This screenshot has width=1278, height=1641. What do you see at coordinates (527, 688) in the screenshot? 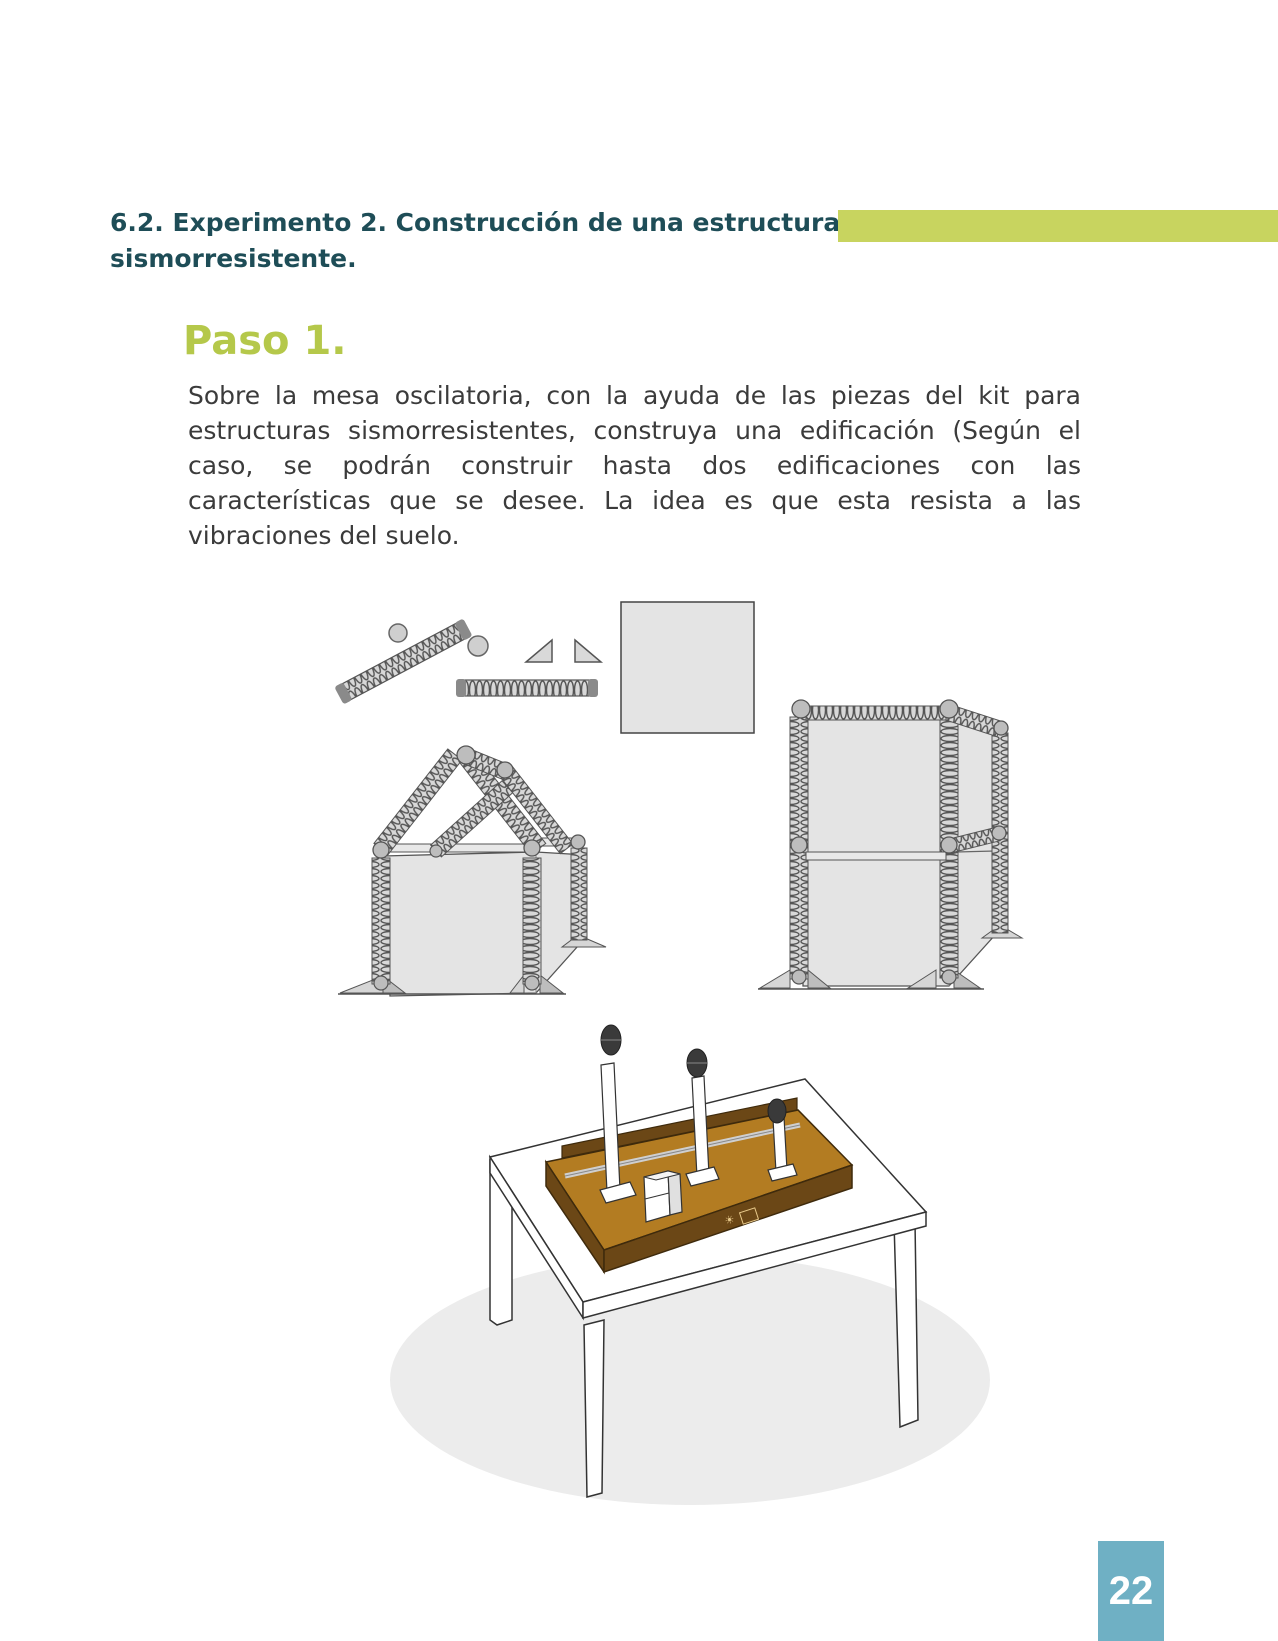
I see `spring-element-horizontal` at bounding box center [527, 688].